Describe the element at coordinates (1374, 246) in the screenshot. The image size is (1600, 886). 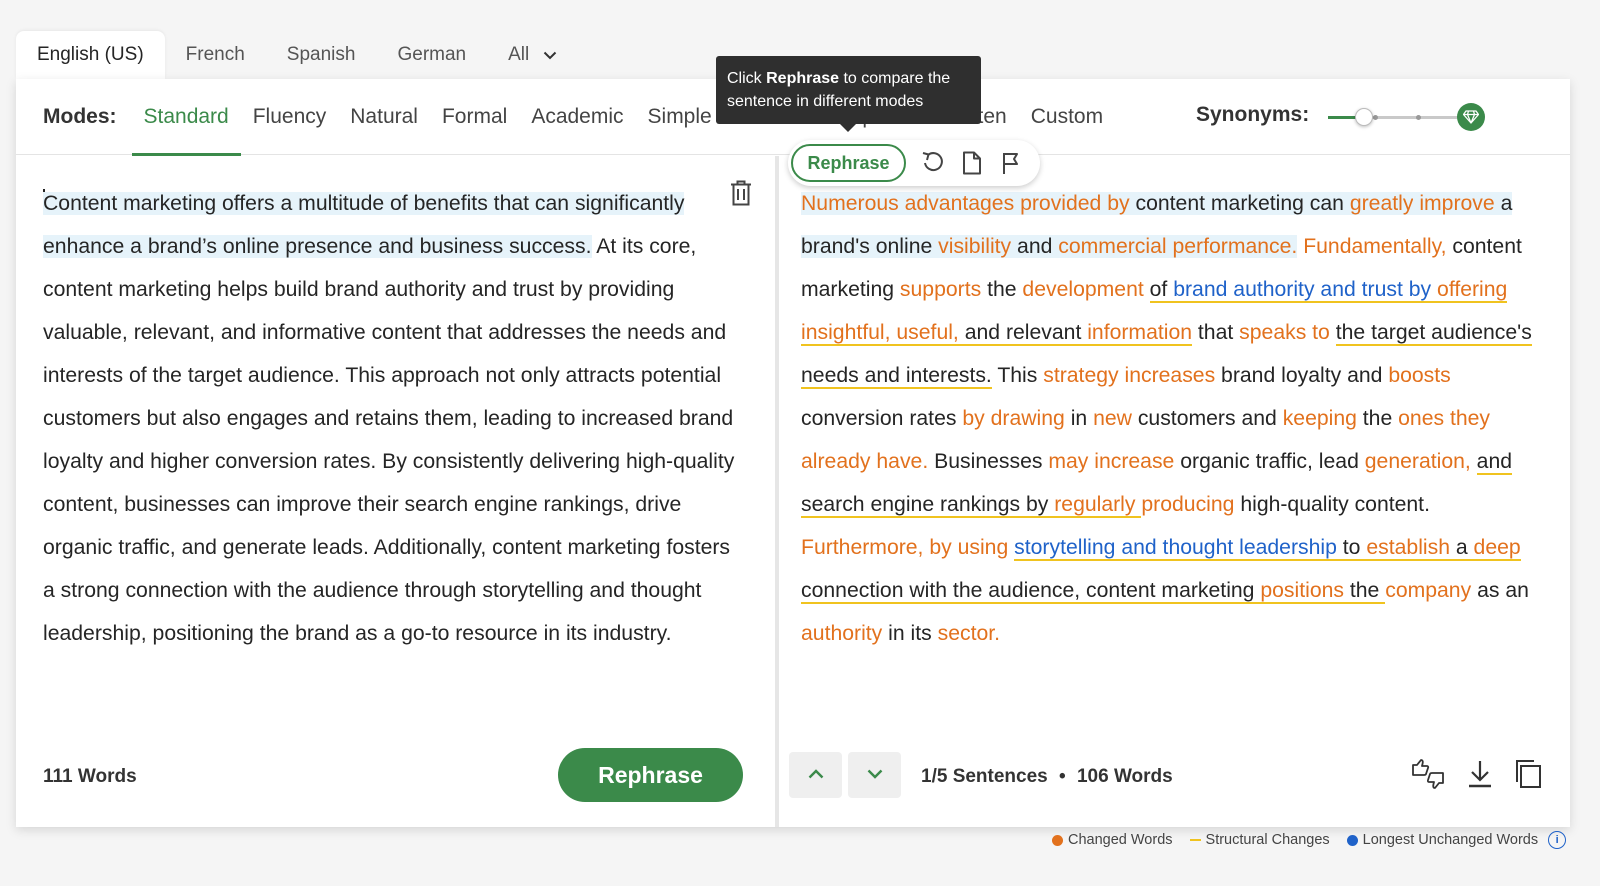
I see `changed-word: Fundamentally,` at that location.